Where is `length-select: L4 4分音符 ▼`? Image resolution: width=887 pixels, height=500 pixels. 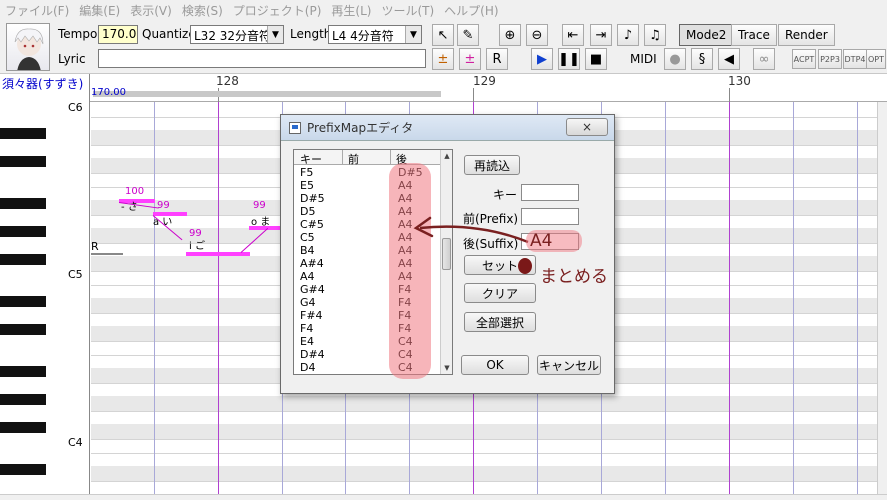 length-select: L4 4分音符 ▼ is located at coordinates (375, 34).